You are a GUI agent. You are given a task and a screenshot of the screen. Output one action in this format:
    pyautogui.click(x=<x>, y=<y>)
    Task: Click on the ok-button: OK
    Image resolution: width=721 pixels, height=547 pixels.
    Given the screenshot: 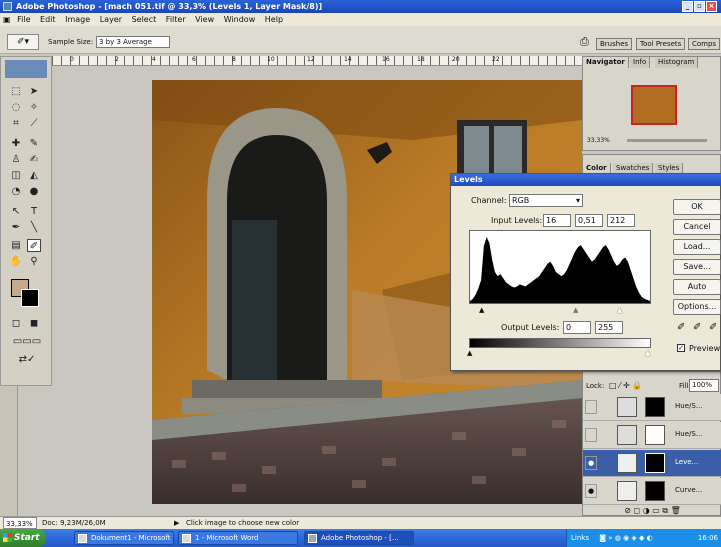 What is the action you would take?
    pyautogui.click(x=697, y=207)
    